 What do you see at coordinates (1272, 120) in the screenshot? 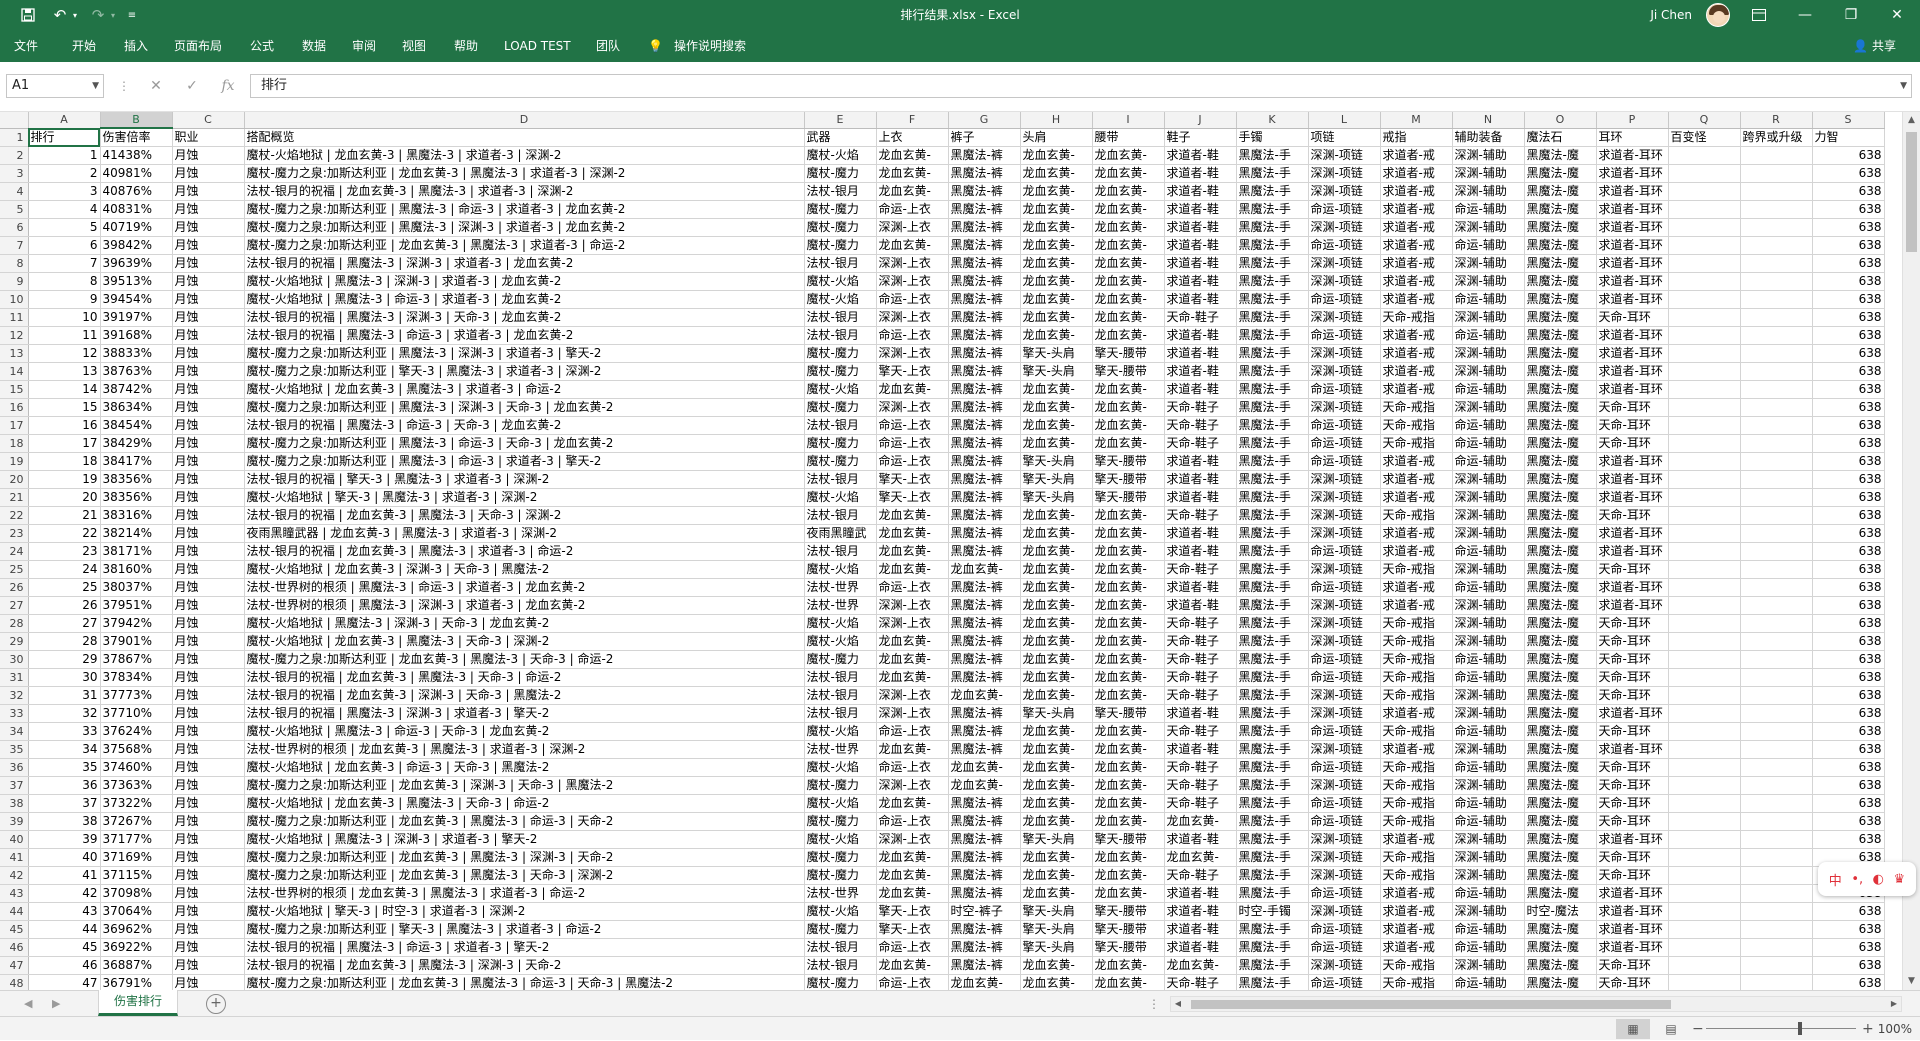
I see `column-header: K` at bounding box center [1272, 120].